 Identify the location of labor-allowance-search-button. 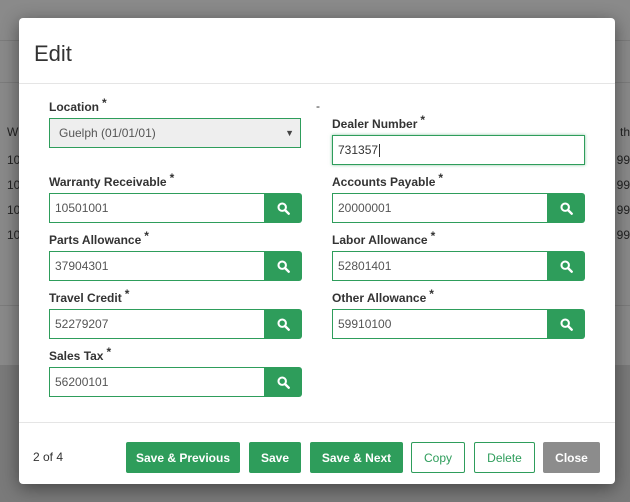
(566, 266).